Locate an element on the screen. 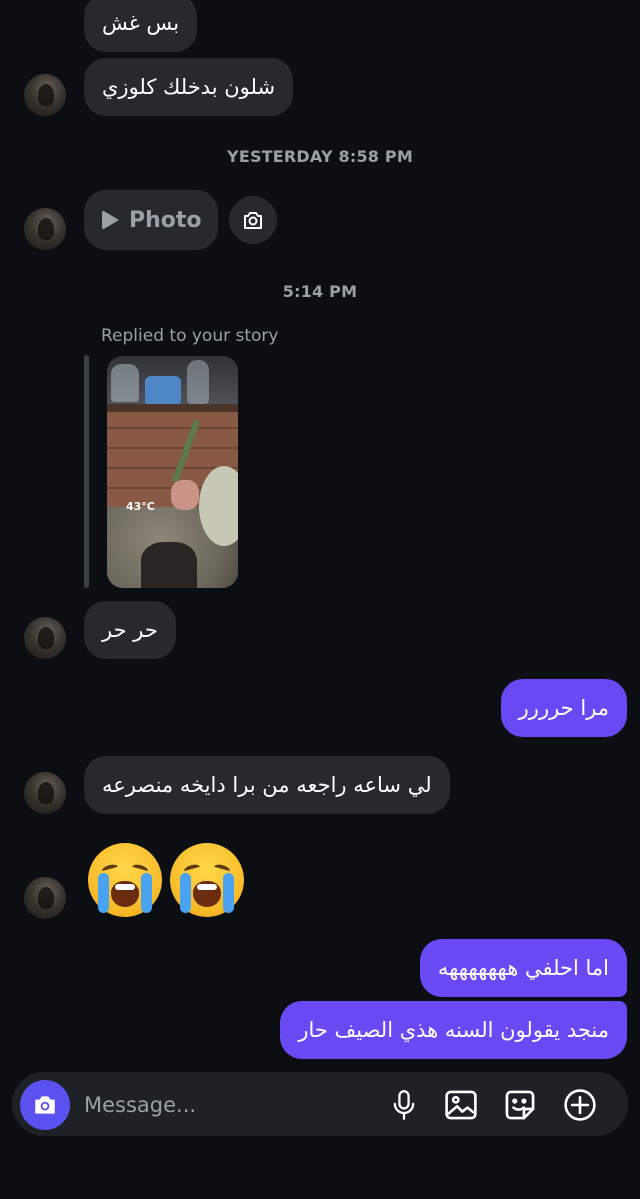 The width and height of the screenshot is (640, 1199). microphone-icon is located at coordinates (404, 1105).